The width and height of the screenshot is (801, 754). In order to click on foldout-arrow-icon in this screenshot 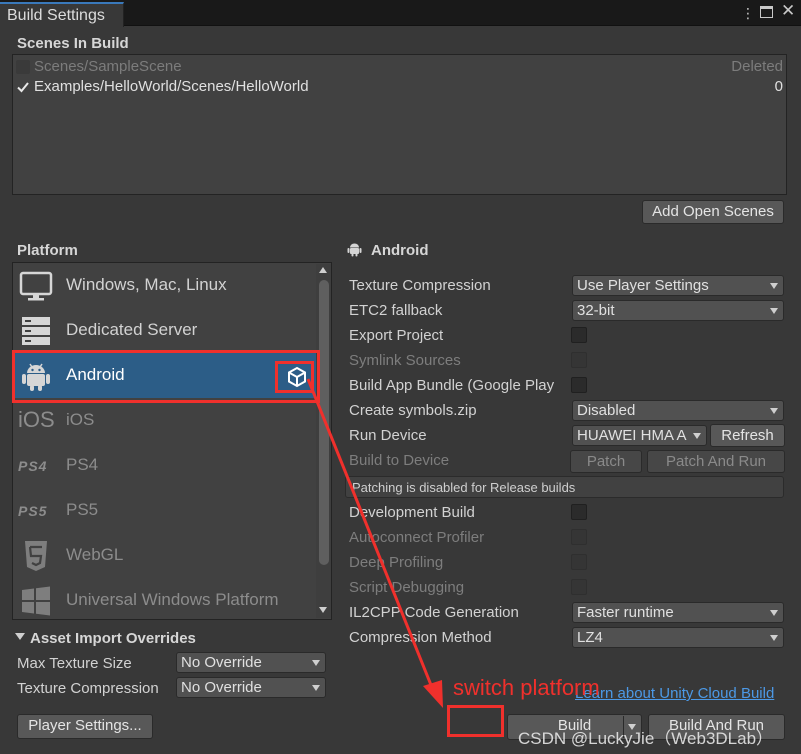, I will do `click(20, 636)`.